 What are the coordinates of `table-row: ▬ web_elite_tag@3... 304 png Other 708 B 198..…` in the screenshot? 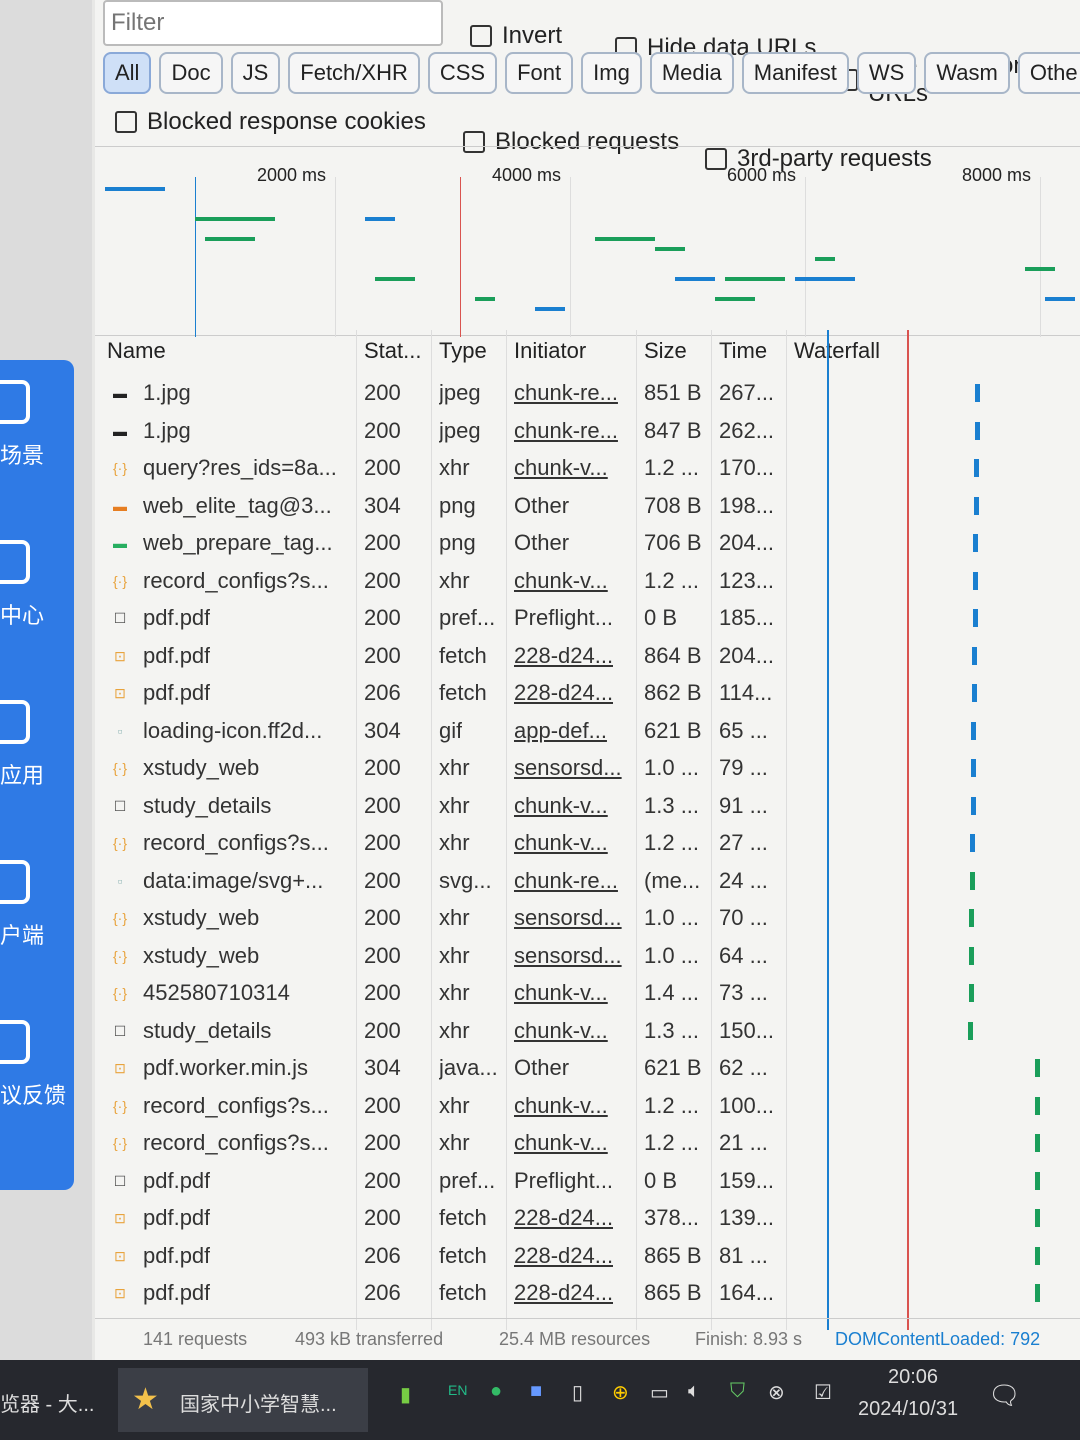 It's located at (593, 506).